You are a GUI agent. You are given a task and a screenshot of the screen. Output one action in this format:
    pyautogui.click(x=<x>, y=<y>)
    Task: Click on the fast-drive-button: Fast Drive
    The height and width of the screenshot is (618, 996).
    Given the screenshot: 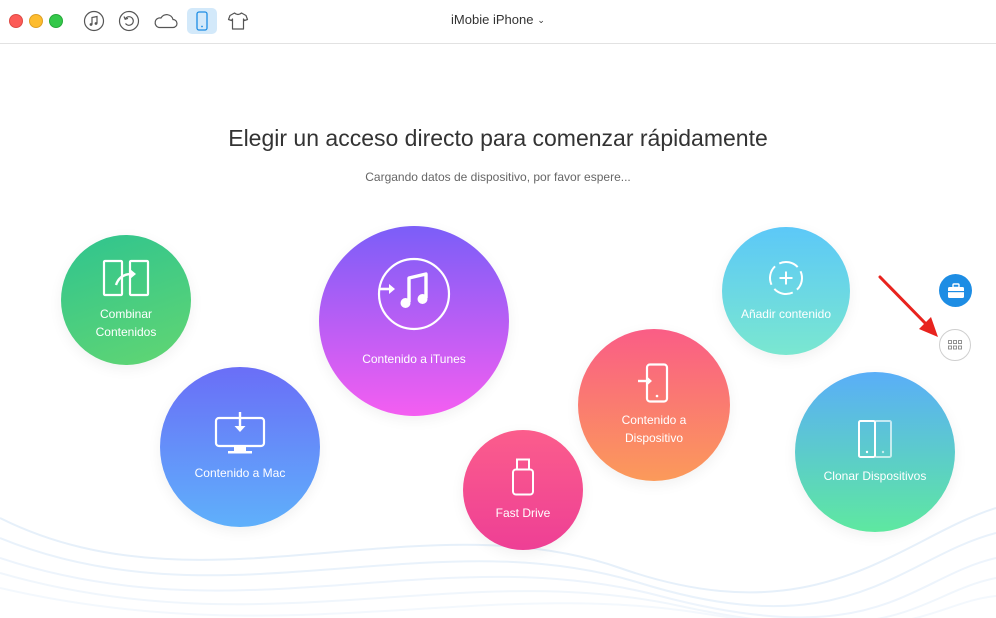 What is the action you would take?
    pyautogui.click(x=523, y=490)
    